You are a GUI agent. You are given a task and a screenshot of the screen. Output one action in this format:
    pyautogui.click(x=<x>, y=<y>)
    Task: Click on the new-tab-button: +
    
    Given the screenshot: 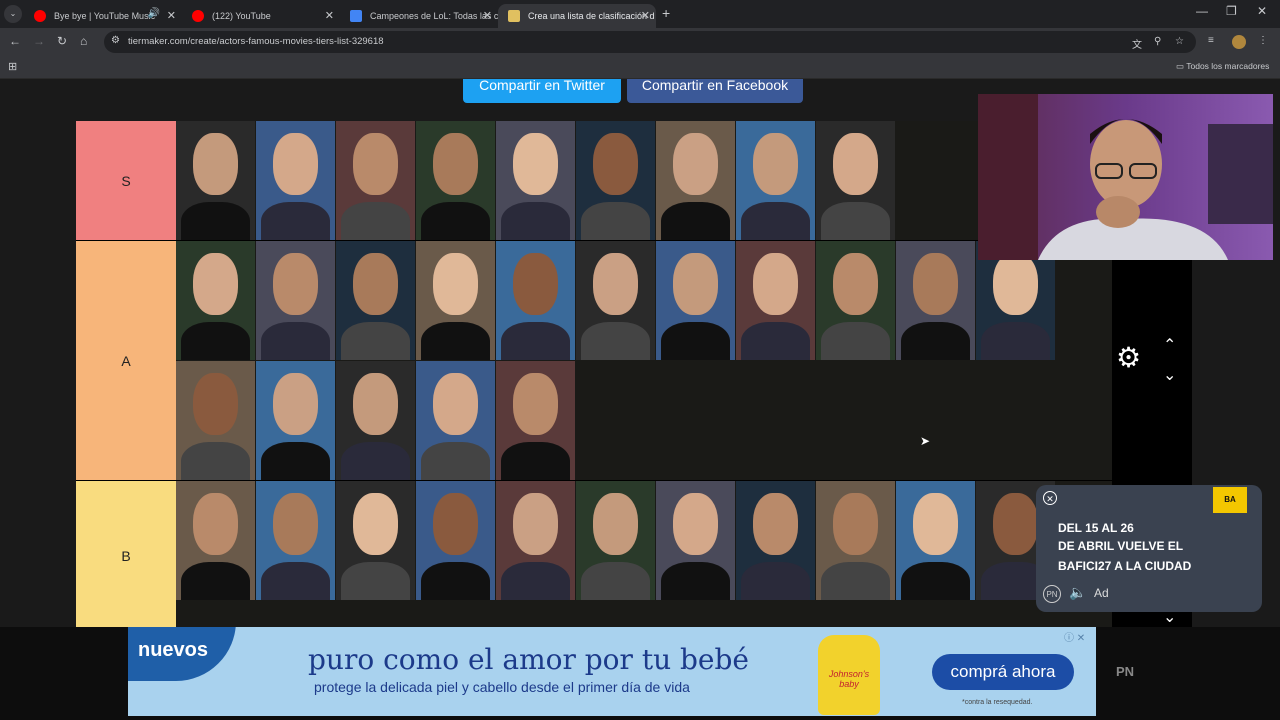 What is the action you would take?
    pyautogui.click(x=666, y=13)
    